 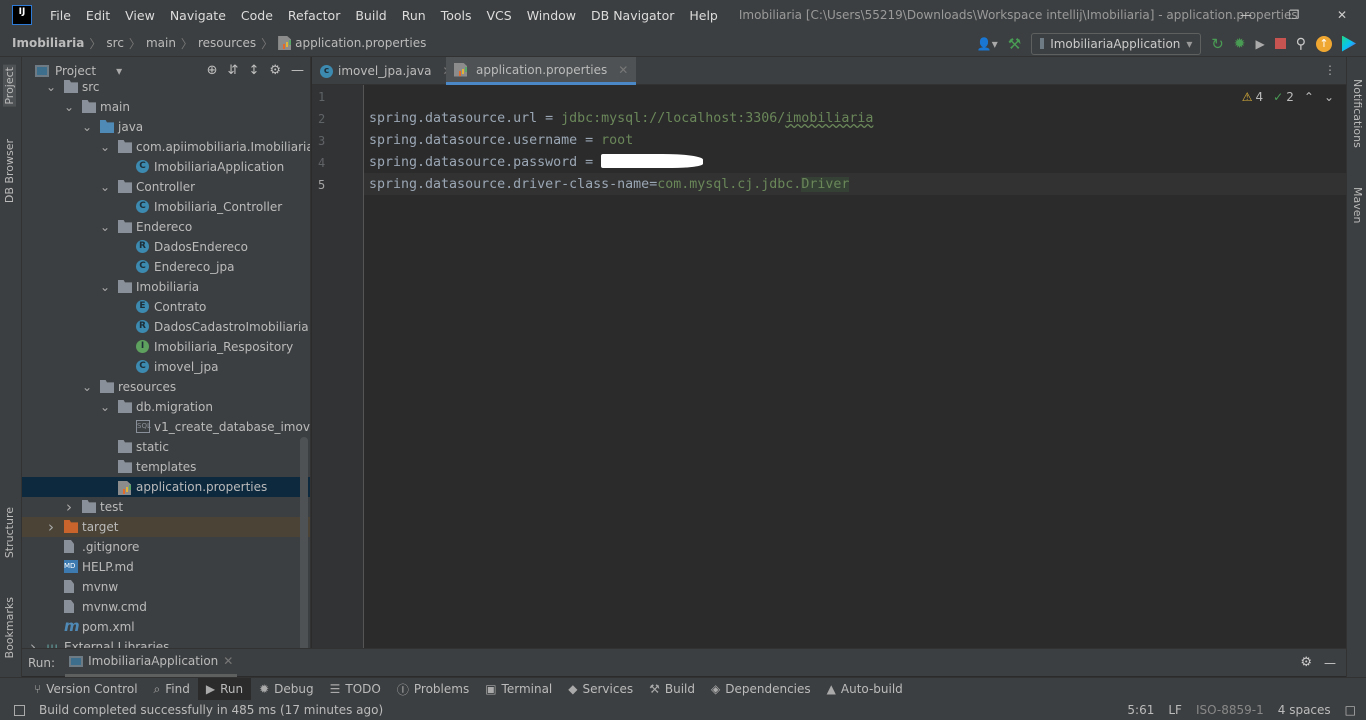 I want to click on minimize-icon: —, so click(x=1246, y=15).